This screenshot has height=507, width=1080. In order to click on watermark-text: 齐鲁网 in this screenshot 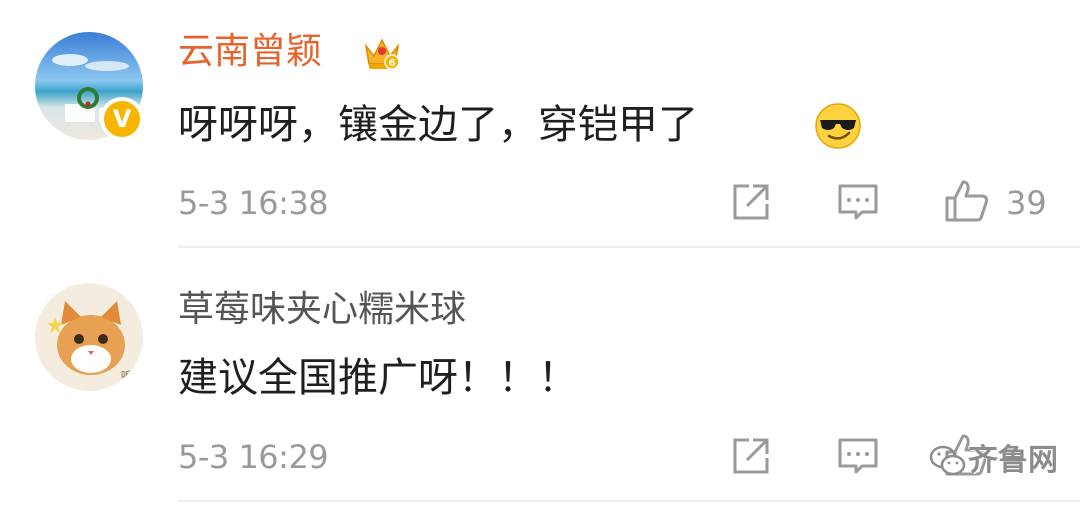, I will do `click(1013, 460)`.